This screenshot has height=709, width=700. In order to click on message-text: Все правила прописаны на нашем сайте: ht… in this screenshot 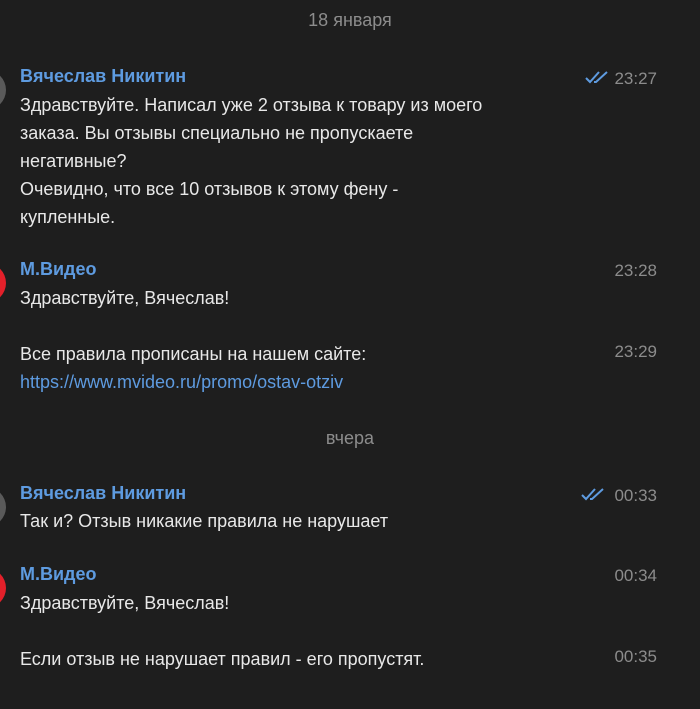, I will do `click(193, 368)`.